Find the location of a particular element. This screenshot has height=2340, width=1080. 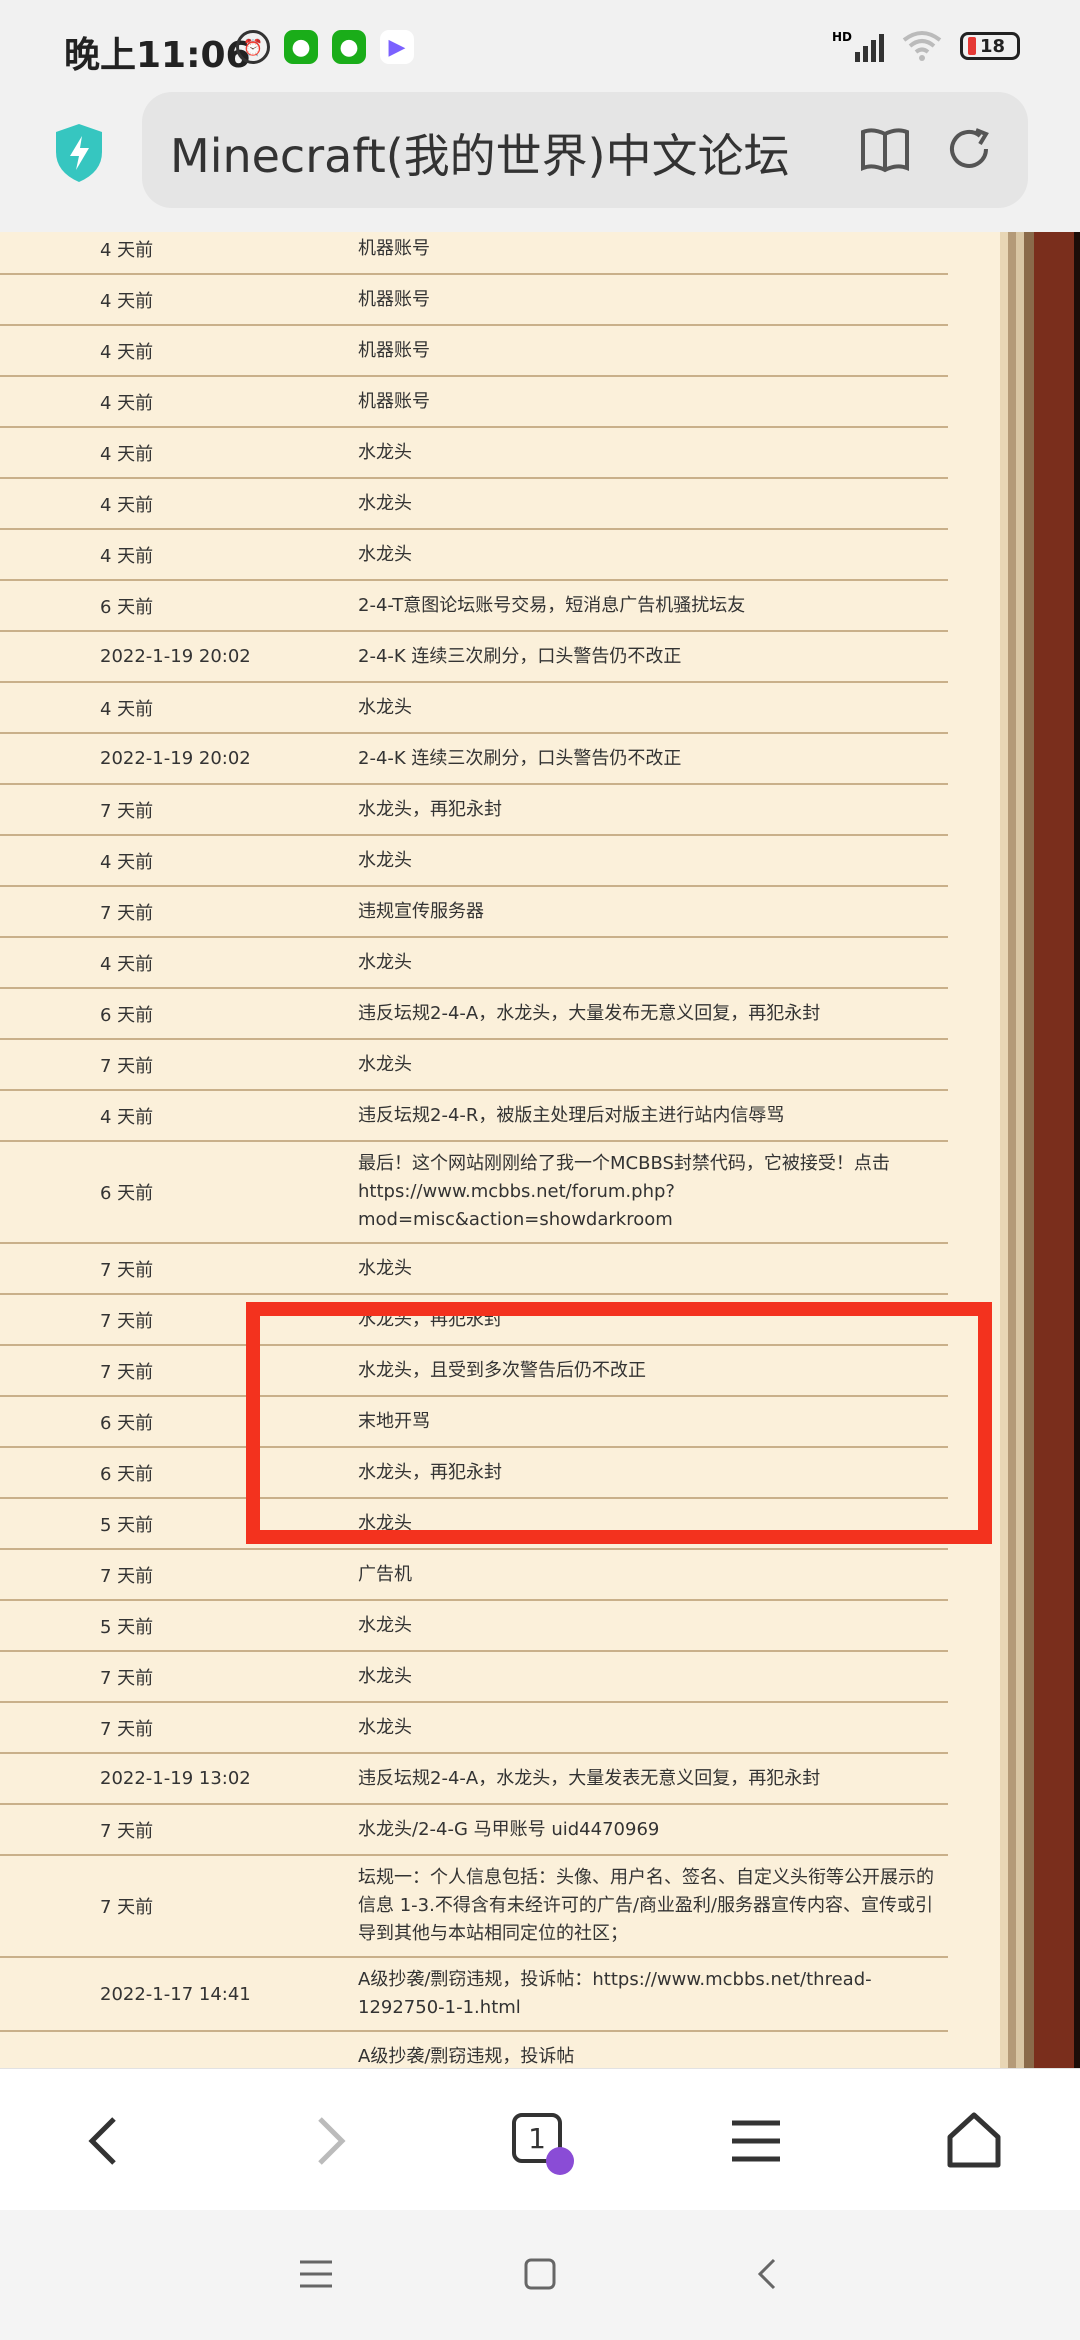

wechat-icon: ● is located at coordinates (301, 47).